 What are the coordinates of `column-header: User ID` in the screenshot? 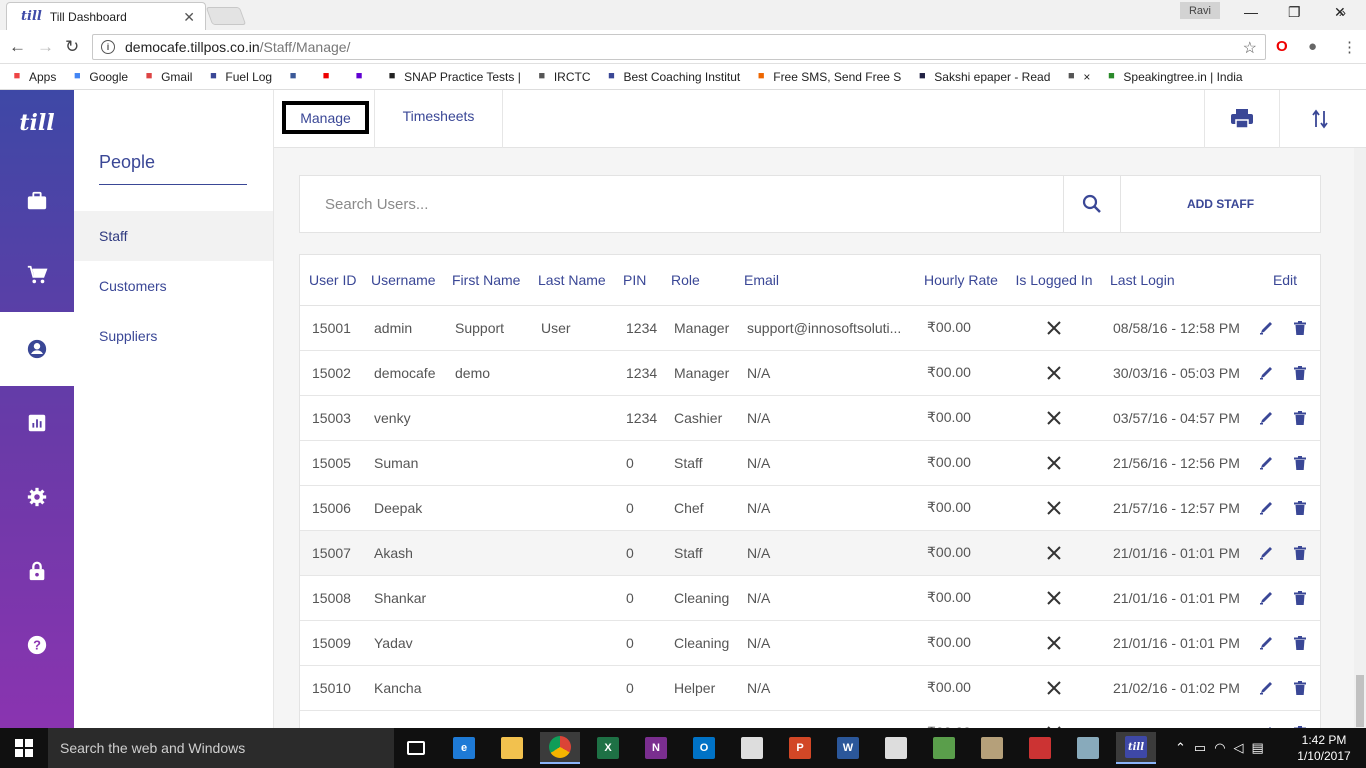 It's located at (331, 280).